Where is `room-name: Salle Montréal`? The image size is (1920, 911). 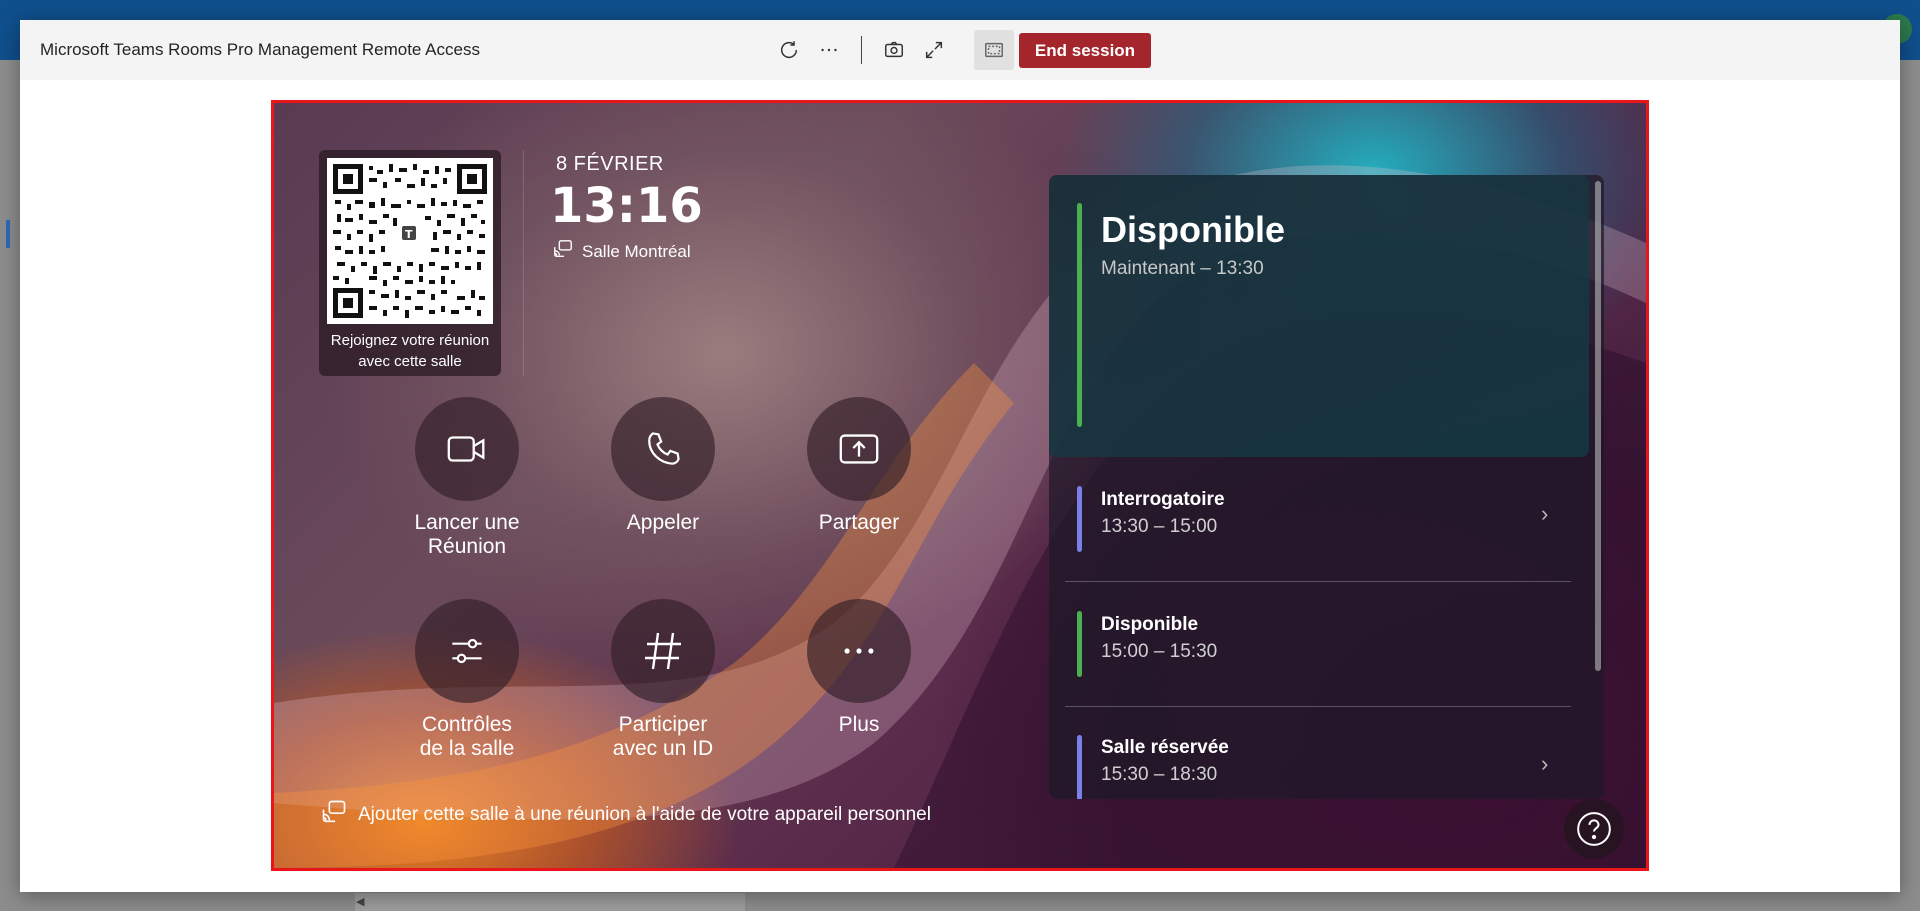
room-name: Salle Montréal is located at coordinates (636, 251).